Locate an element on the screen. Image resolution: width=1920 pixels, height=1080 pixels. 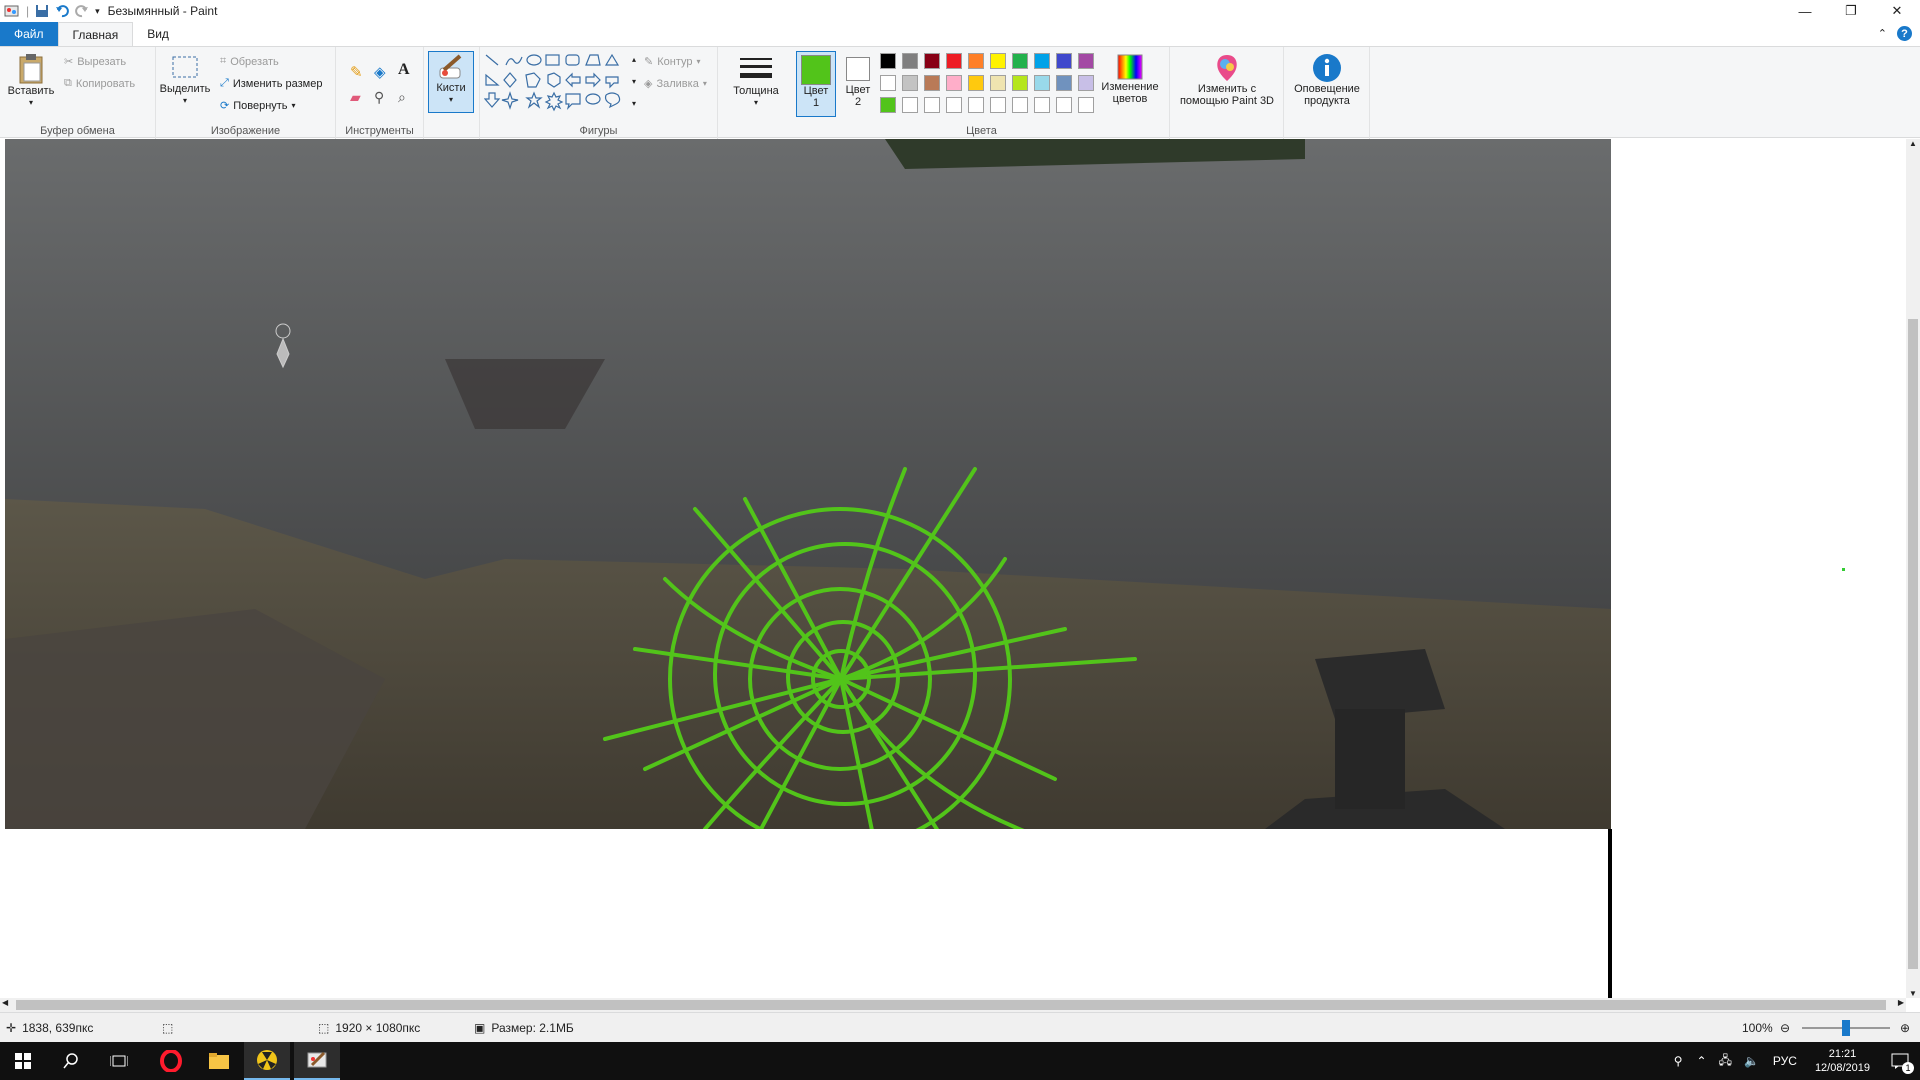
save-icon is located at coordinates (42, 11).